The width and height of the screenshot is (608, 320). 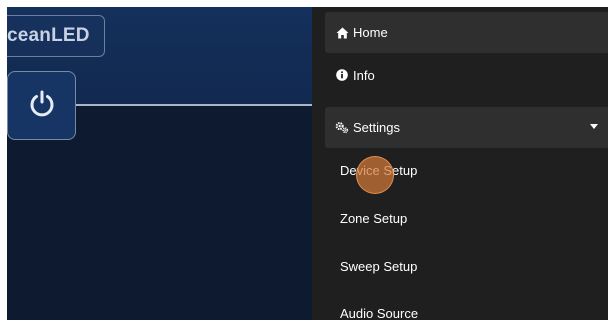 What do you see at coordinates (466, 266) in the screenshot?
I see `submenu-item-sweep-setup: Sweep Setup` at bounding box center [466, 266].